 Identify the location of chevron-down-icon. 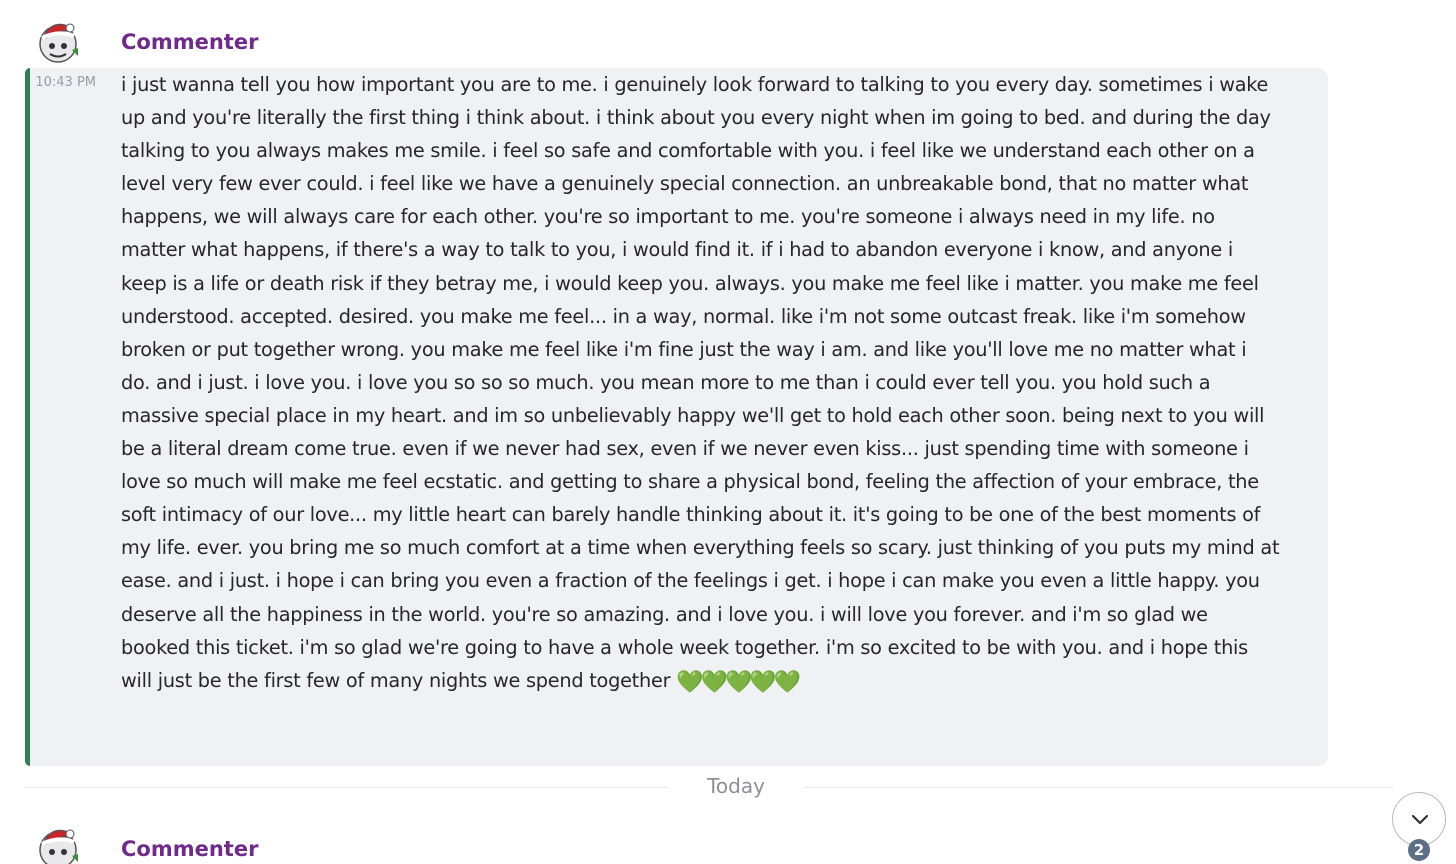
(1420, 819).